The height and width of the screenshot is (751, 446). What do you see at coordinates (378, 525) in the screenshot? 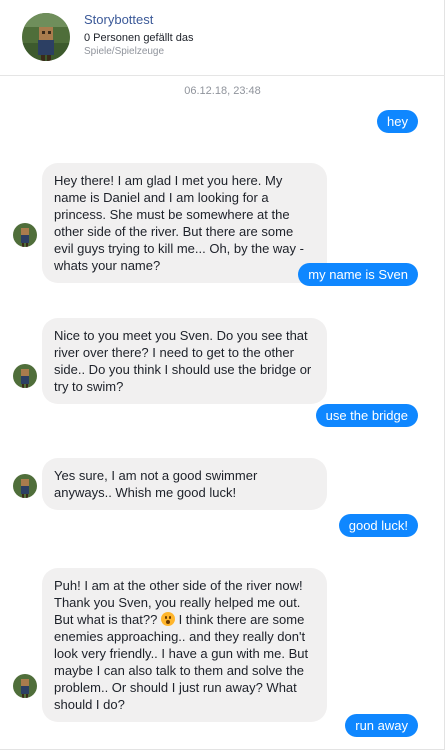
I see `user-message-bubble: good luck!` at bounding box center [378, 525].